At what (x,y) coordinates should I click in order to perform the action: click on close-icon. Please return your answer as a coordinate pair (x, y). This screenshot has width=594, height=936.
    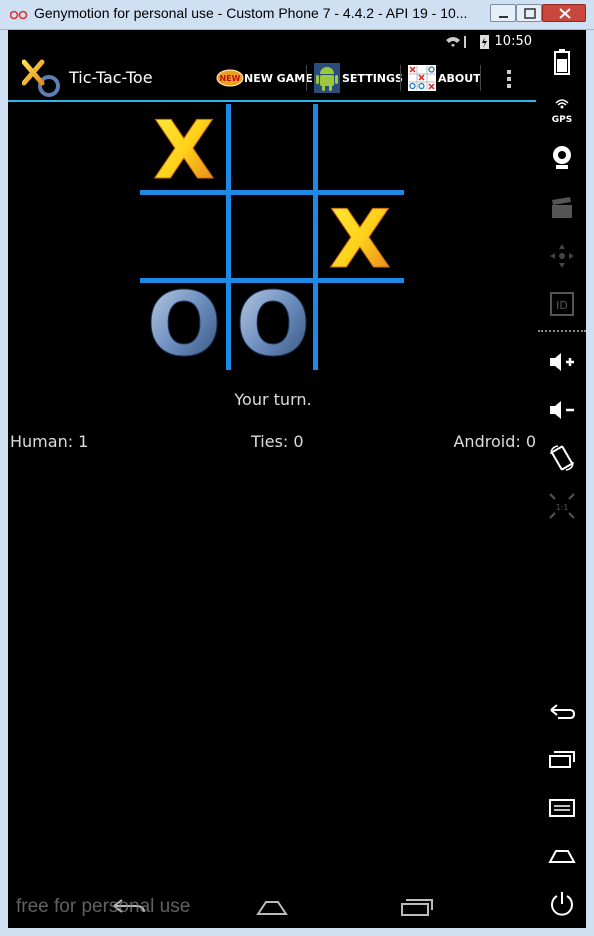
    Looking at the image, I should click on (565, 13).